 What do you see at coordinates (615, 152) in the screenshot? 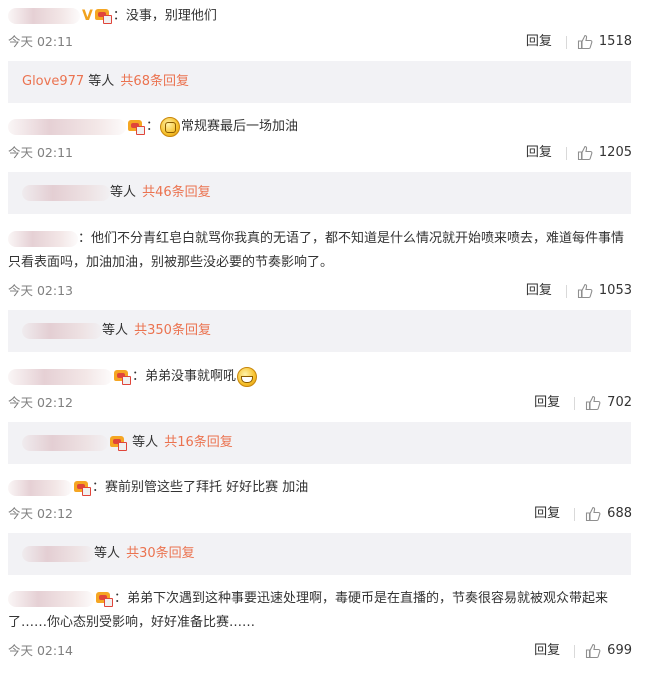
I see `like-count: 1205` at bounding box center [615, 152].